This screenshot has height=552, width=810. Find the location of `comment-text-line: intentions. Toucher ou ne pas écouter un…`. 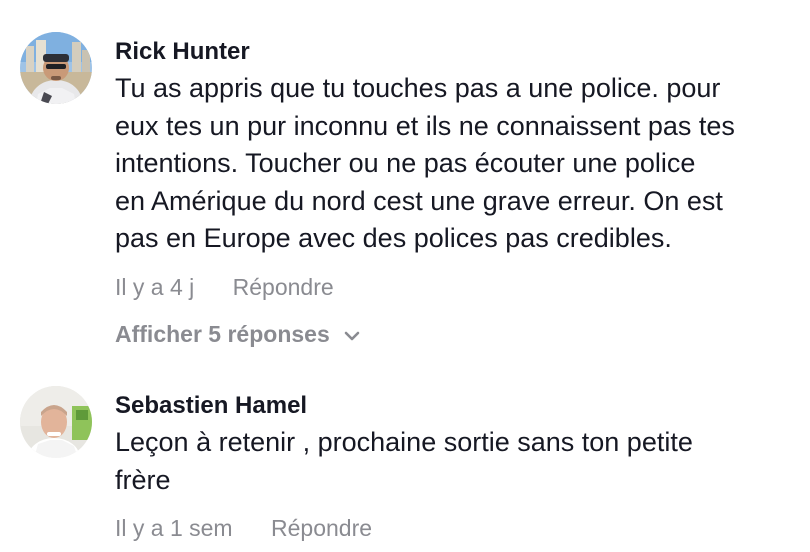

comment-text-line: intentions. Toucher ou ne pas écouter un… is located at coordinates (405, 163).